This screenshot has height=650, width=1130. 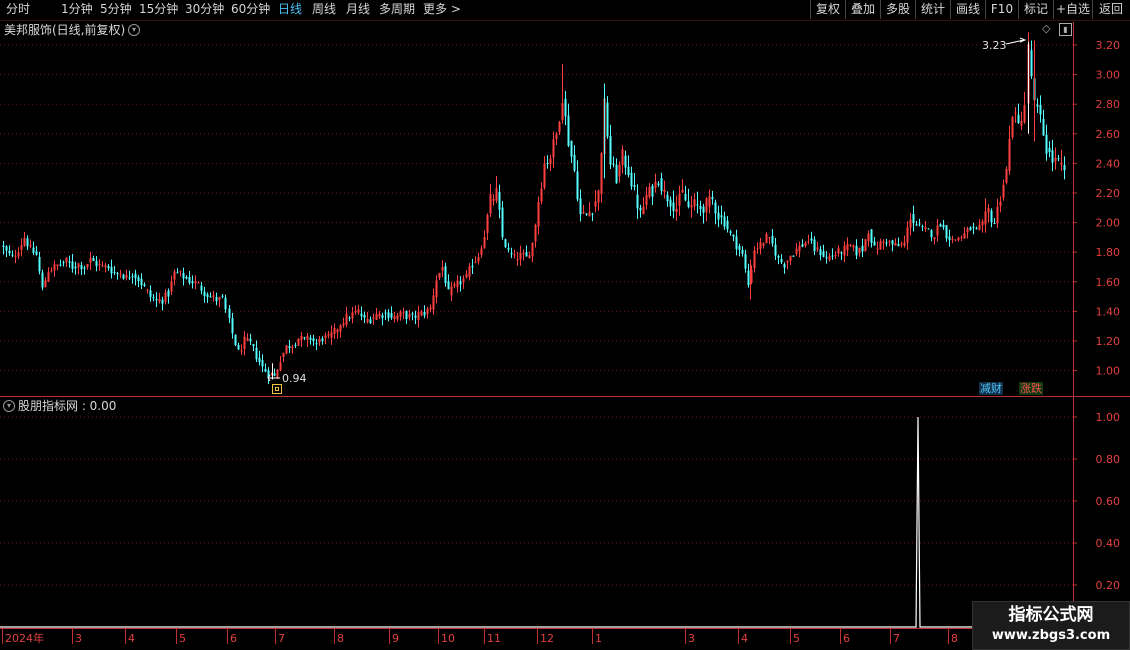 I want to click on y-tick-label: 3.20, so click(x=1108, y=45).